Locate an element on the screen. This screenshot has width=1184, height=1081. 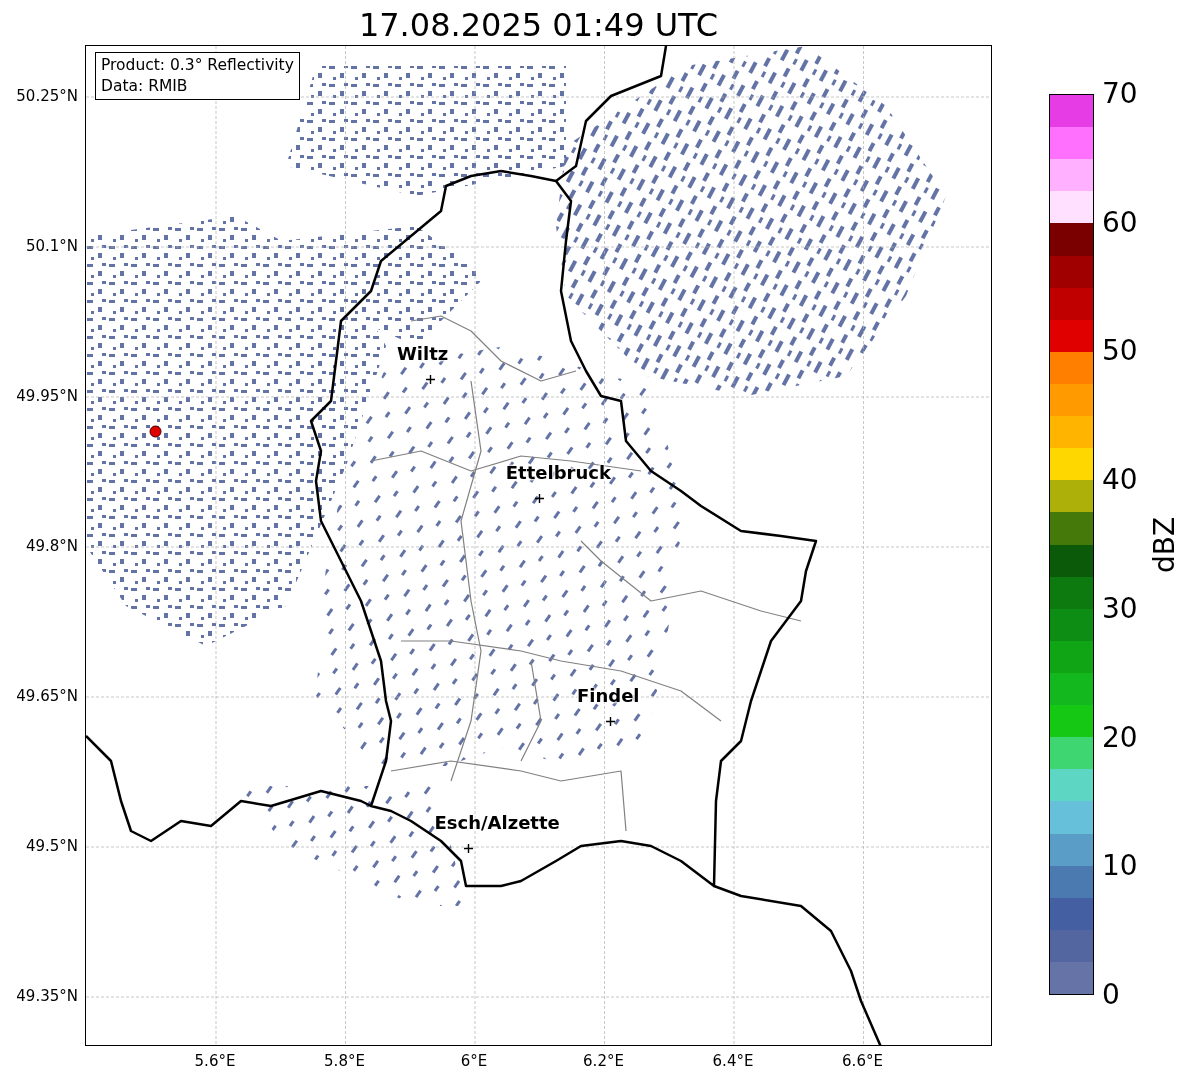
axis-tick-label: 6.4°E is located at coordinates (733, 1061).